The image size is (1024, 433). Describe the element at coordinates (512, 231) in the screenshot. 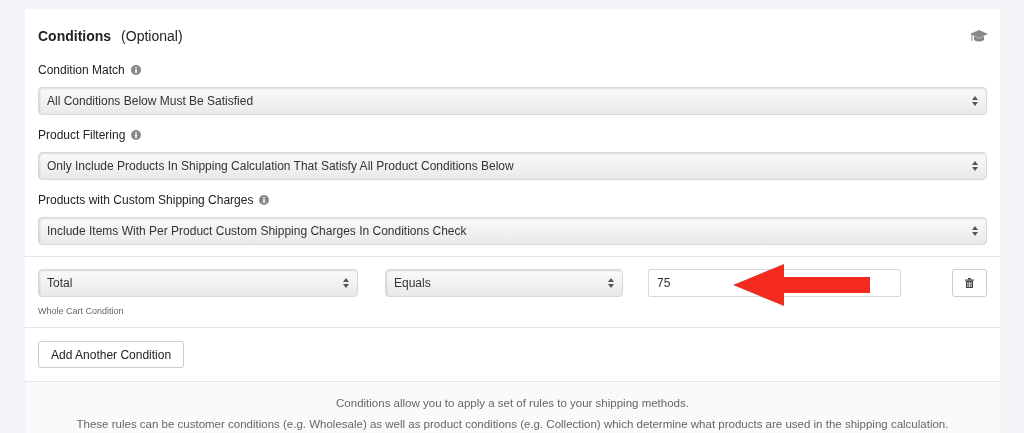

I see `select-field: Include Items With Per Product Custom Shipping Charges In Conditions Check` at that location.